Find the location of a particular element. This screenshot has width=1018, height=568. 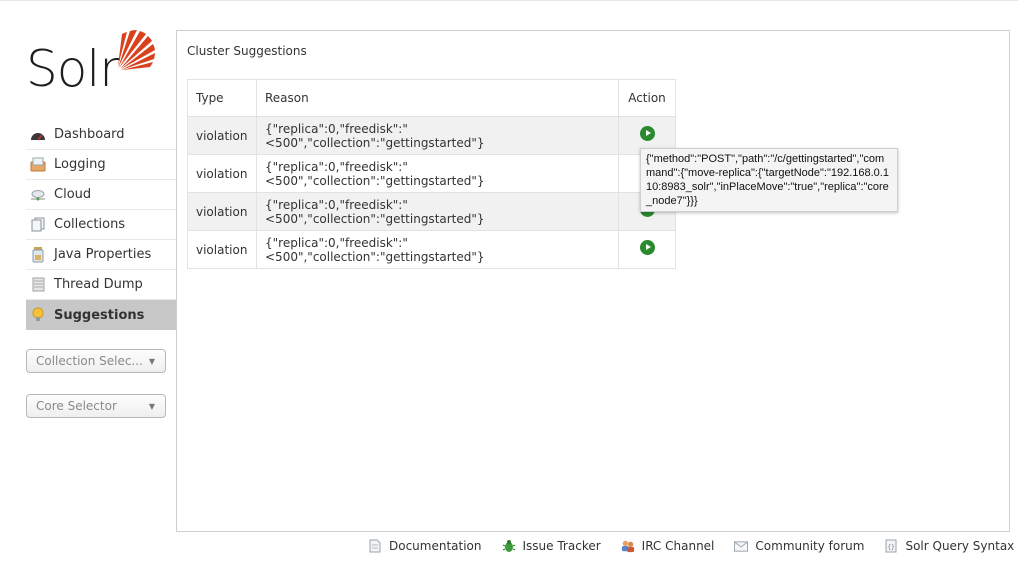

solr-logo: Solr is located at coordinates (93, 63).